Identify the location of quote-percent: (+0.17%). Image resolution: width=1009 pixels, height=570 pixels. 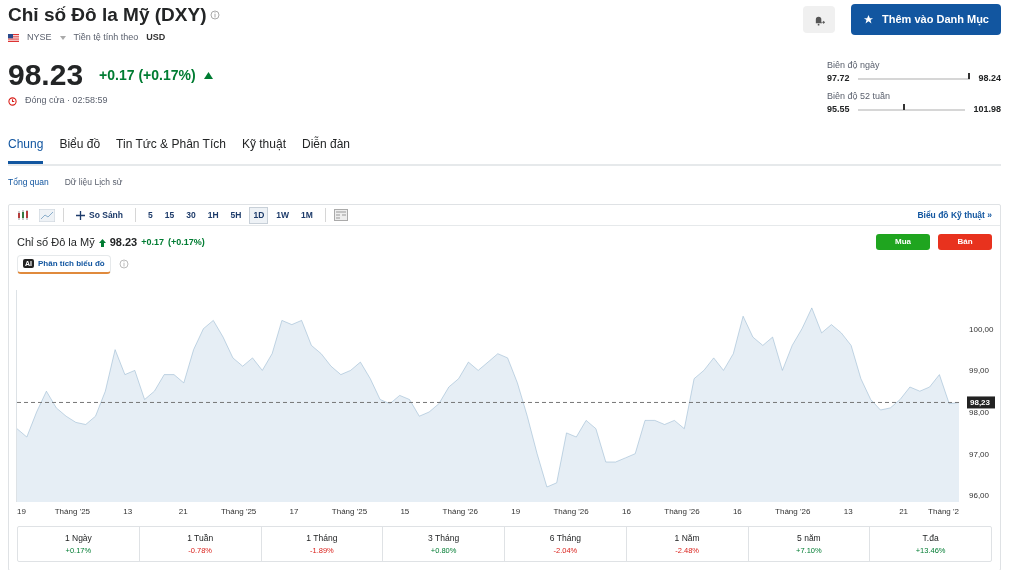
(186, 242).